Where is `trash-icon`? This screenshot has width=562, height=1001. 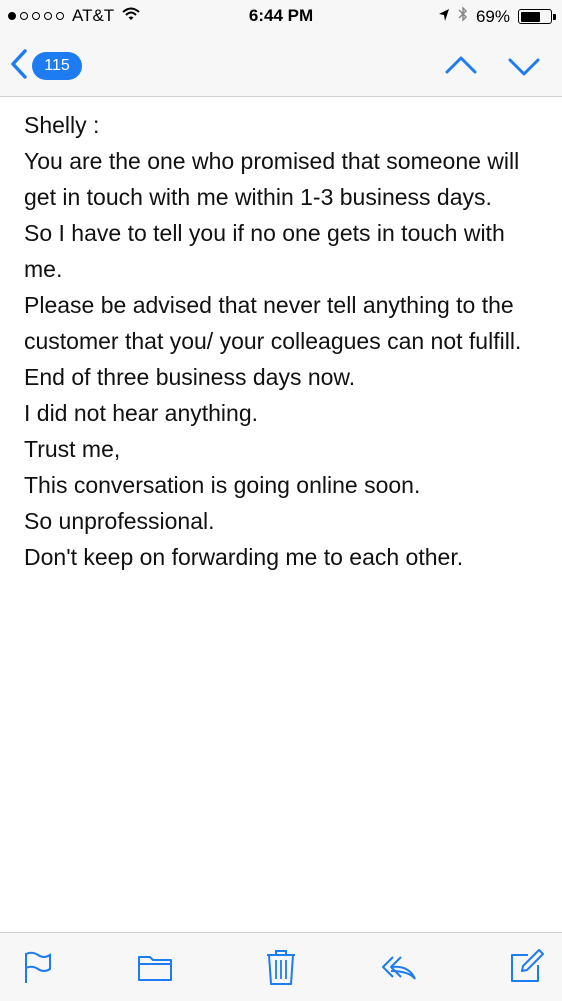
trash-icon is located at coordinates (281, 967).